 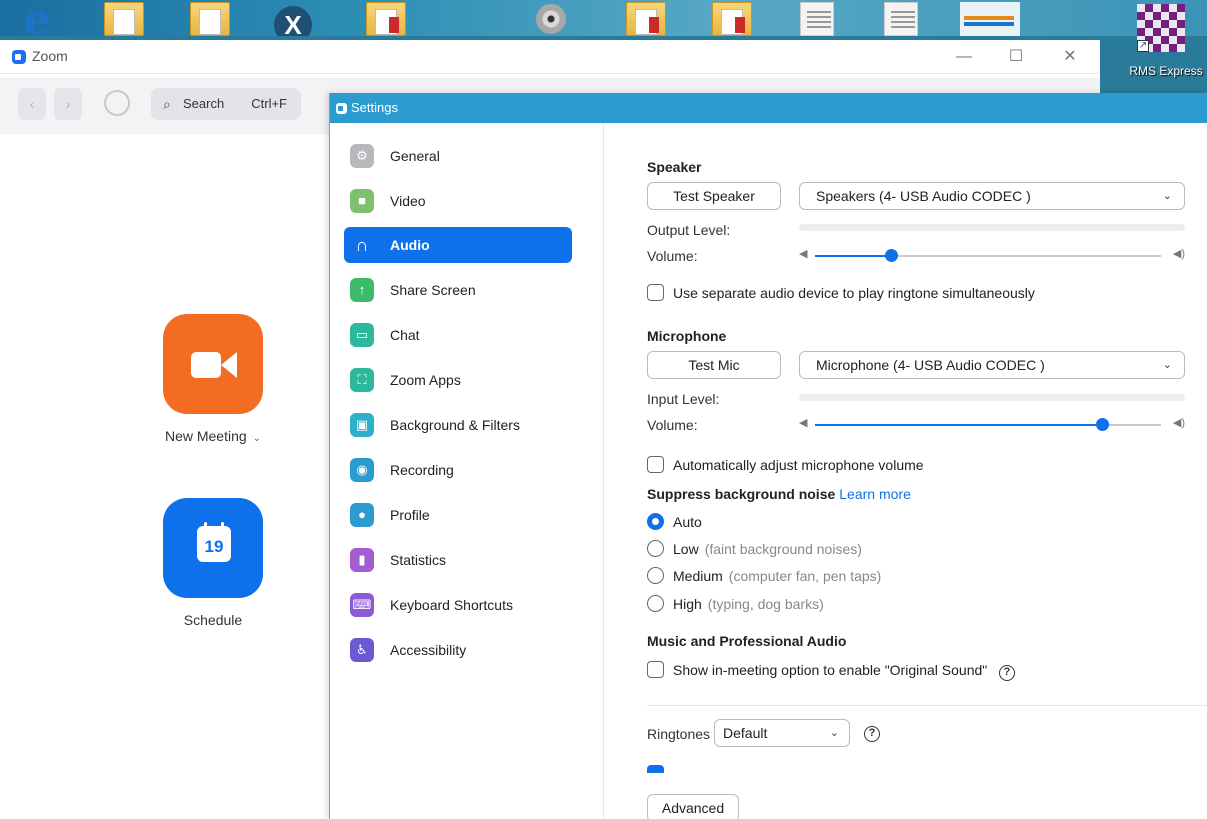 I want to click on microphone-device-select: Microphone (4- USB Audio CODEC ) ⌄, so click(x=992, y=365).